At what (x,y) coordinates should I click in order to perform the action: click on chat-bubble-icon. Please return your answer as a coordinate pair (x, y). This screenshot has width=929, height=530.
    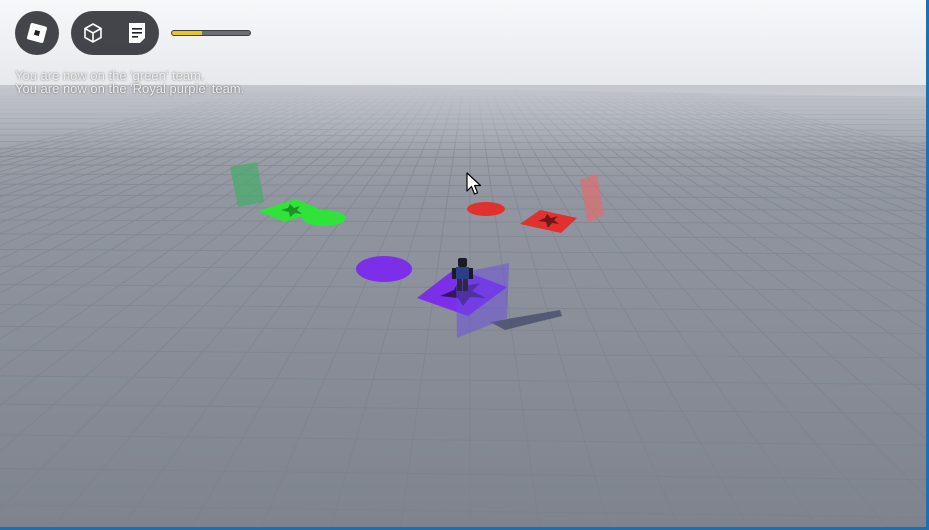
    Looking at the image, I should click on (137, 33).